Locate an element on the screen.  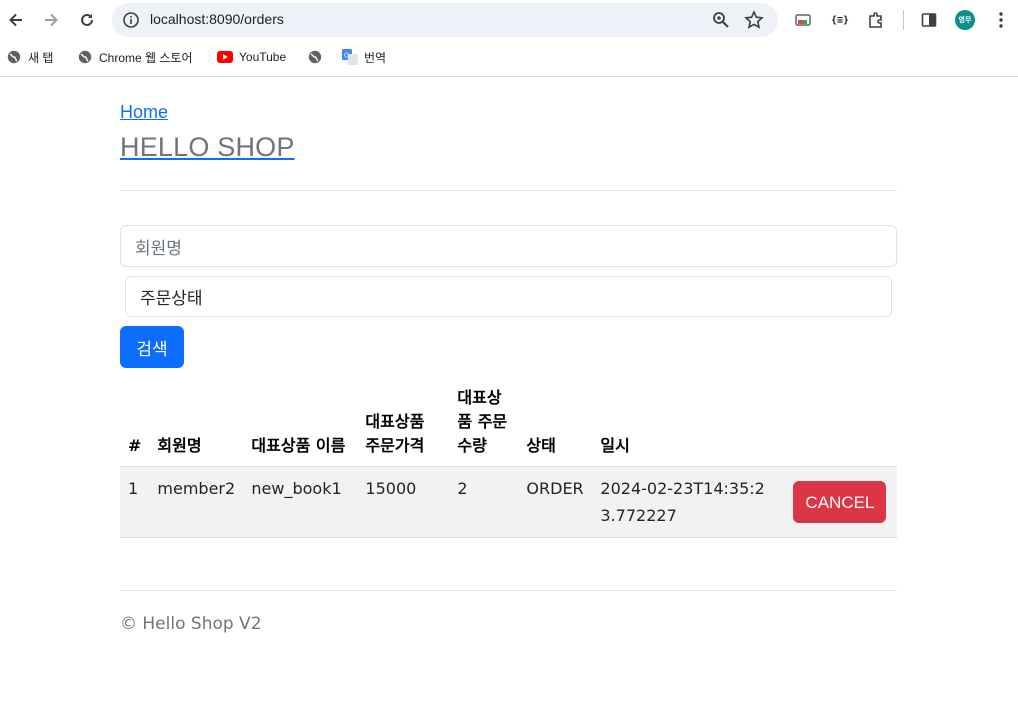
cell-status: ORDER is located at coordinates (555, 502).